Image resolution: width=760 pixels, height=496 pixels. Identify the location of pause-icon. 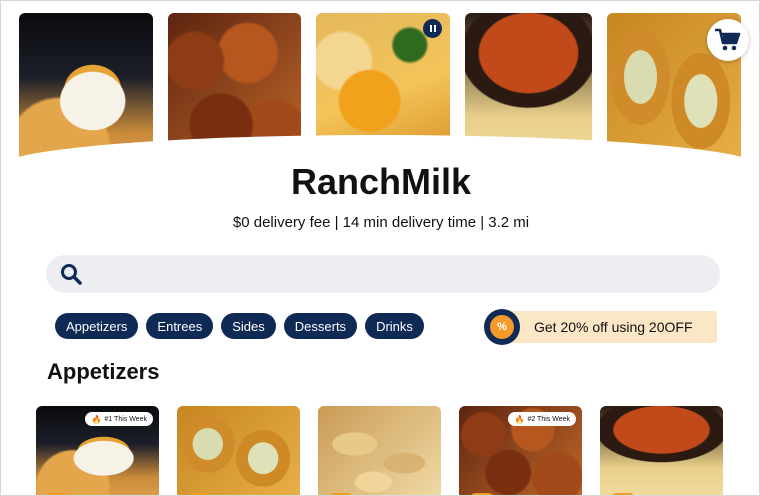
(430, 28).